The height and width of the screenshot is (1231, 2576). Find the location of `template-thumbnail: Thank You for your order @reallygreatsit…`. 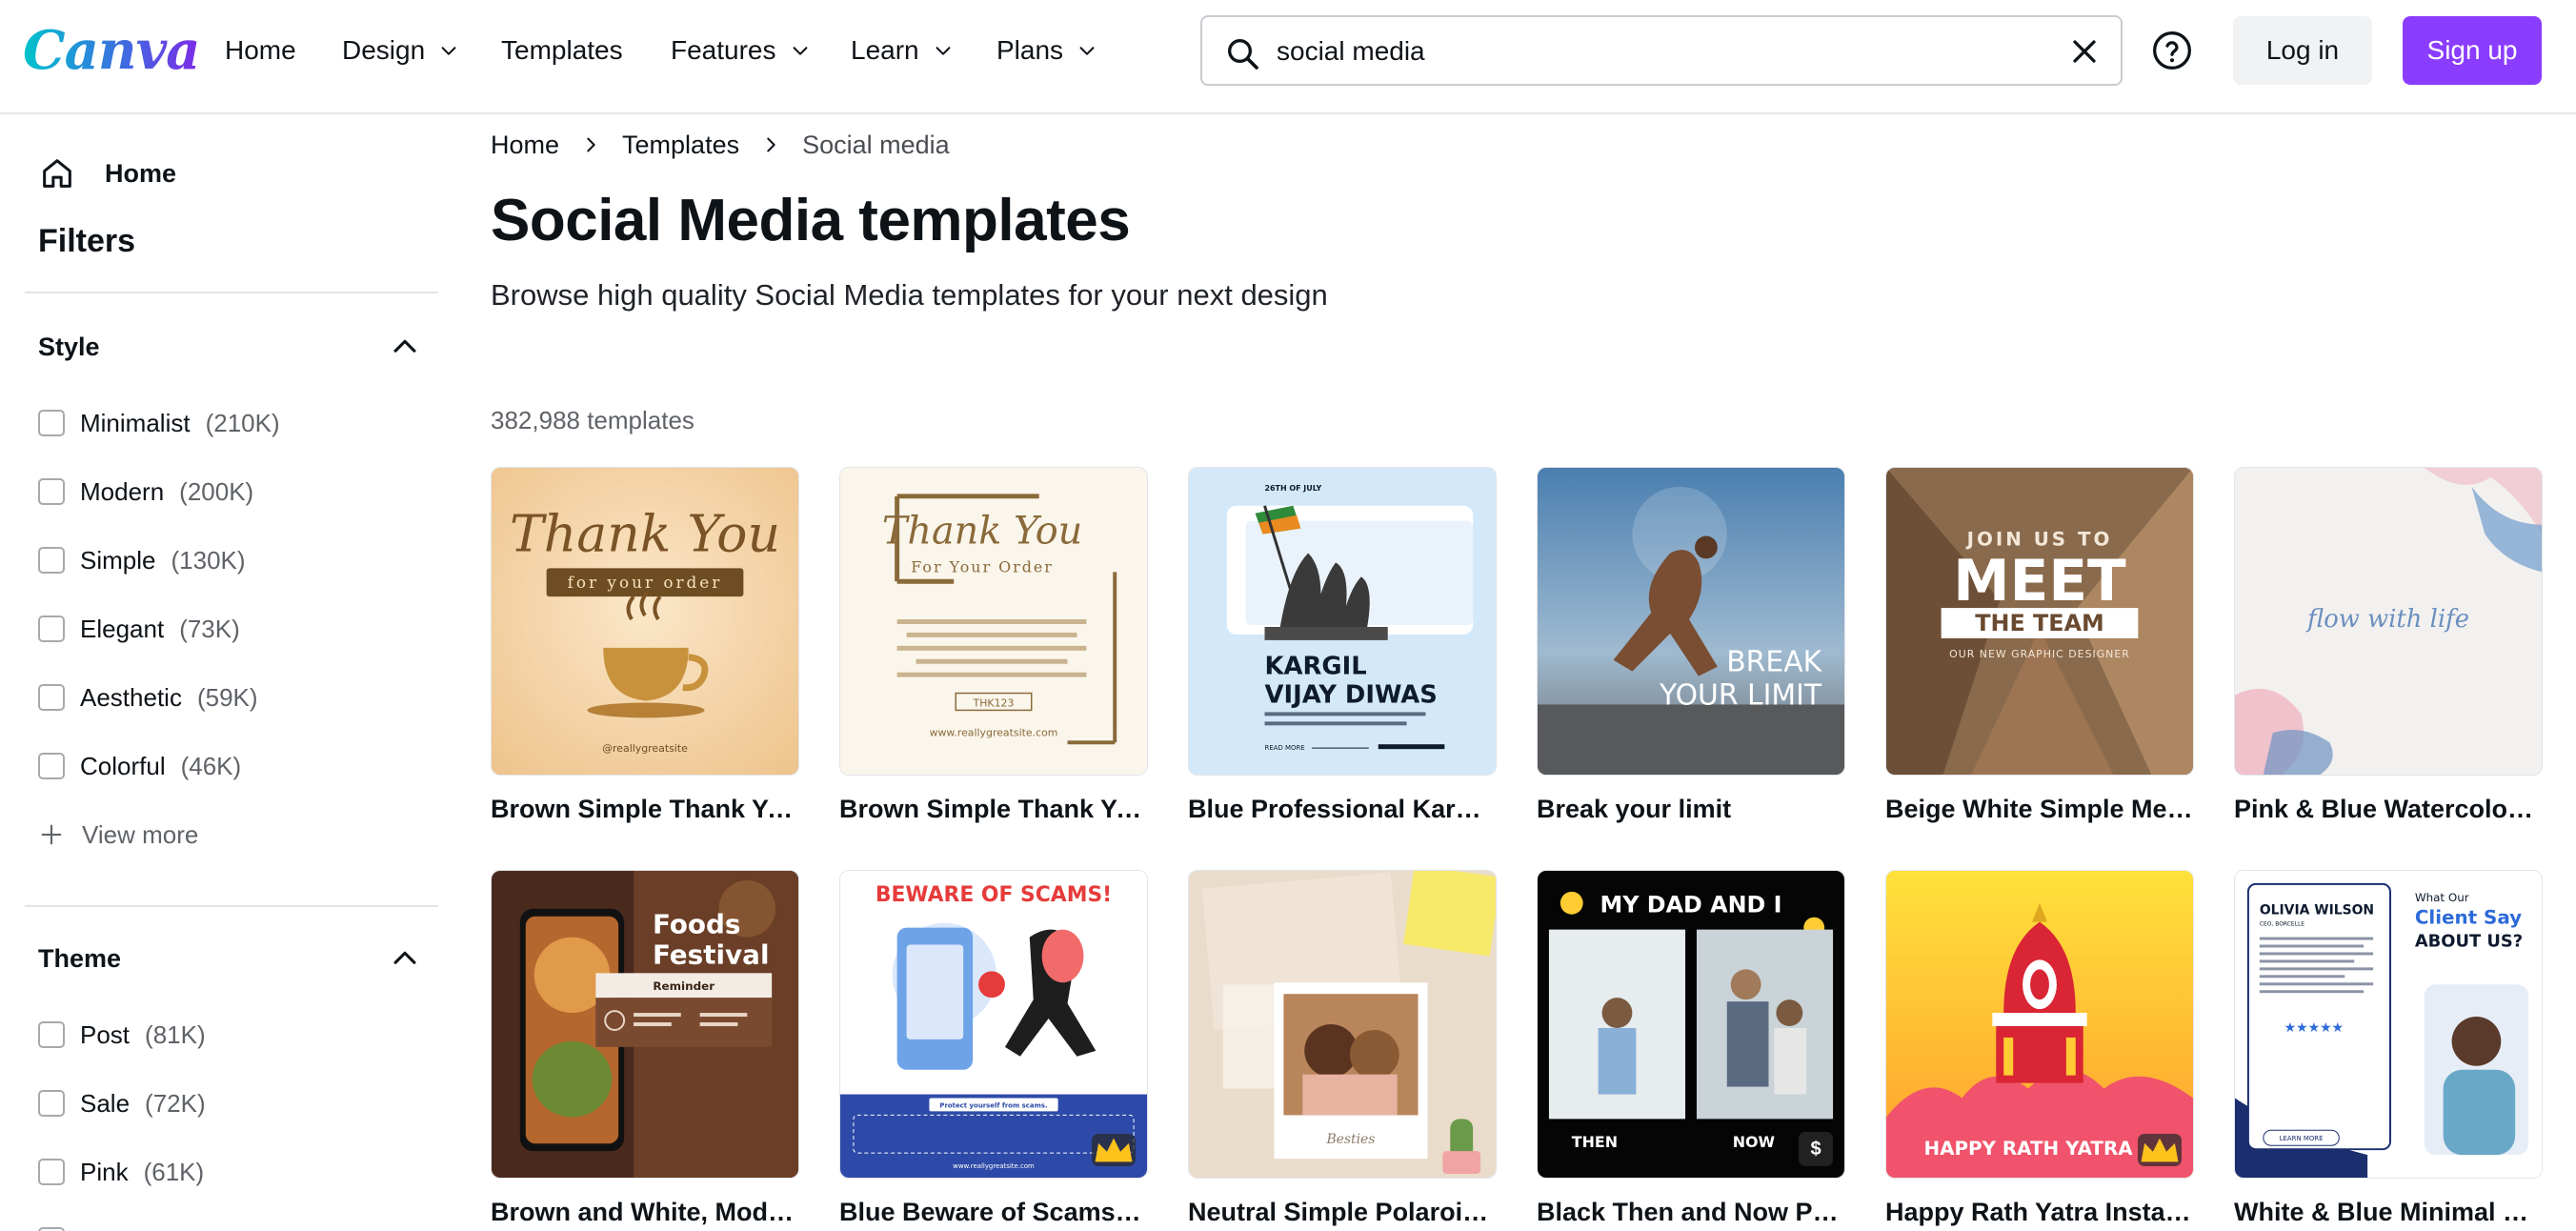

template-thumbnail: Thank You for your order @reallygreatsit… is located at coordinates (645, 621).